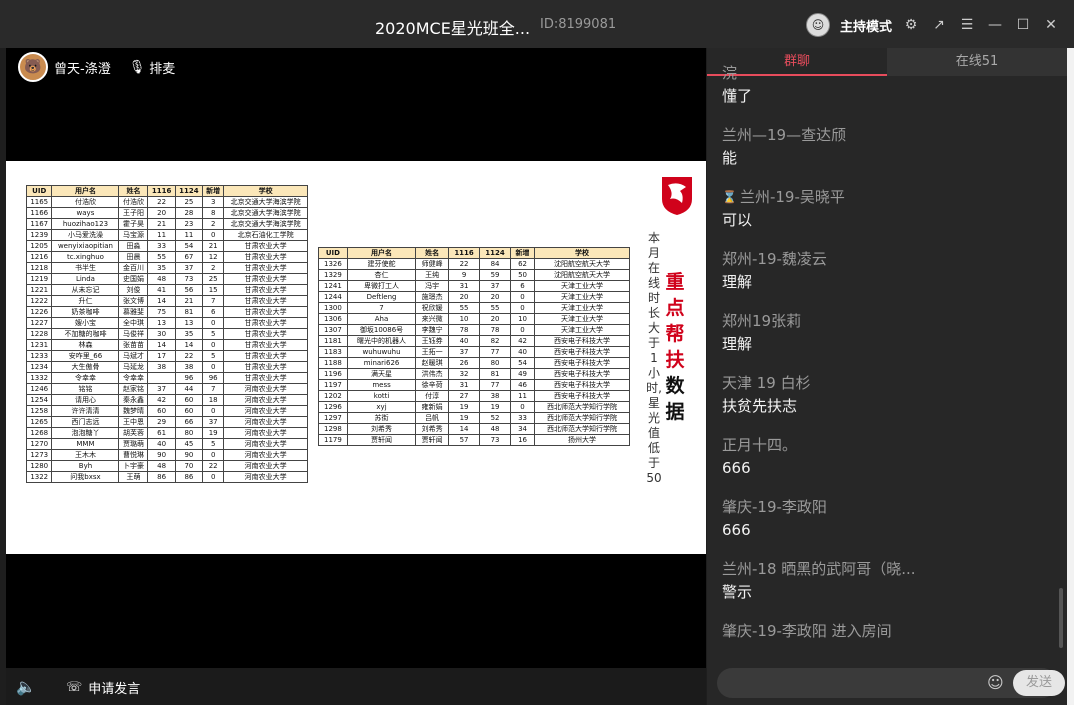 The width and height of the screenshot is (1074, 705). I want to click on table-cell: 7, so click(213, 389).